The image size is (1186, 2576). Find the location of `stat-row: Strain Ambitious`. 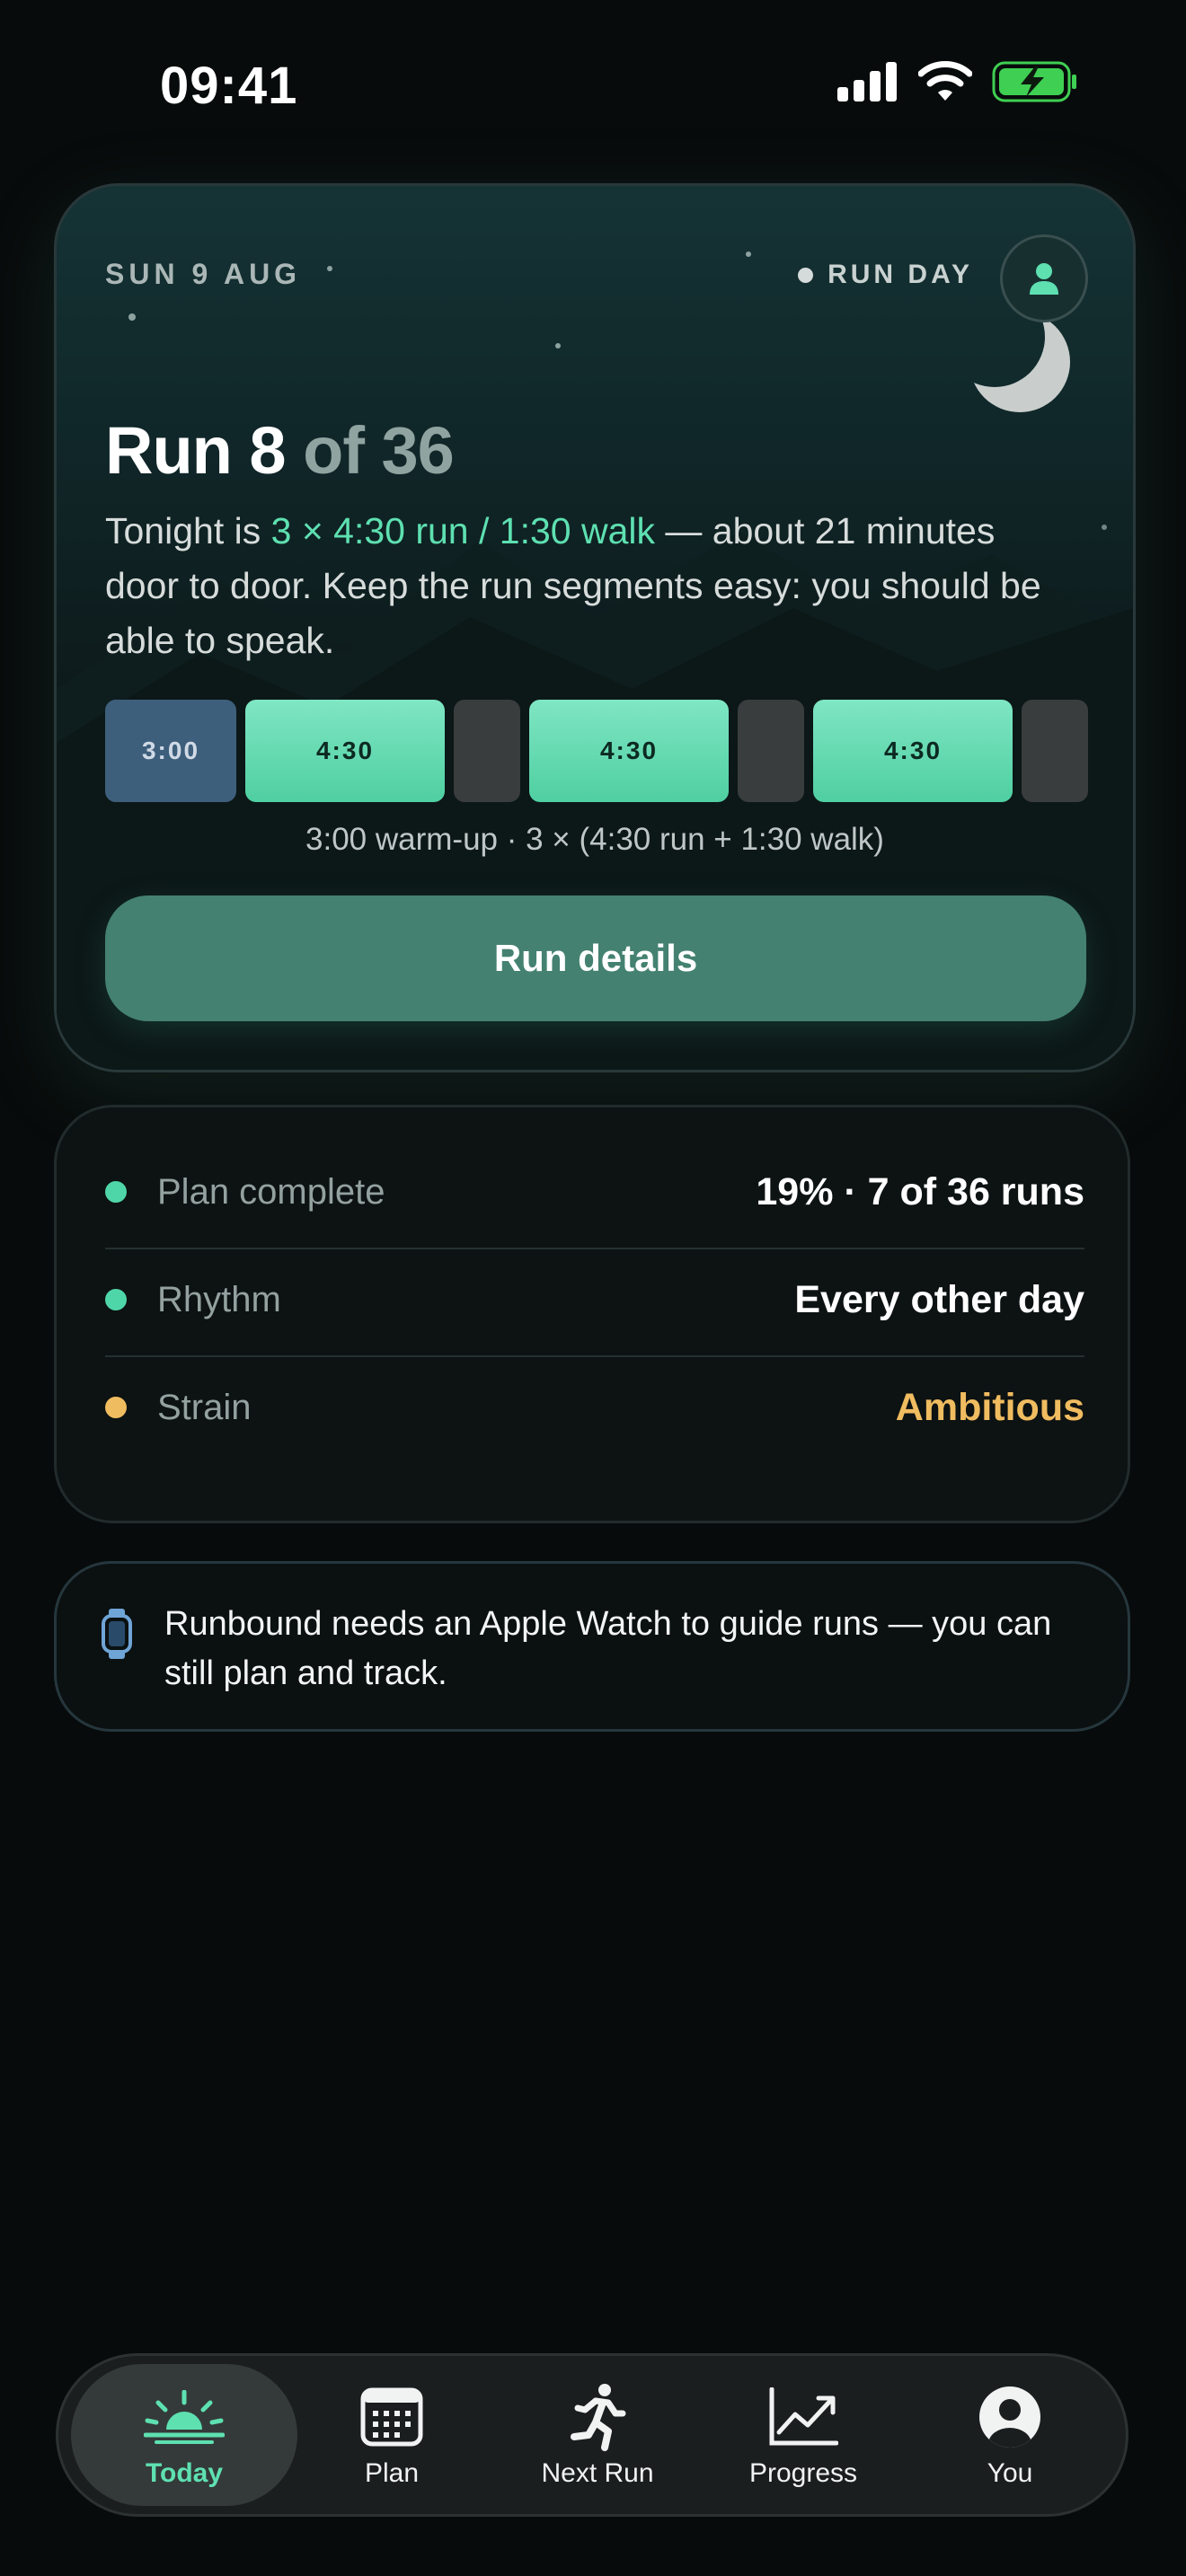

stat-row: Strain Ambitious is located at coordinates (594, 1407).